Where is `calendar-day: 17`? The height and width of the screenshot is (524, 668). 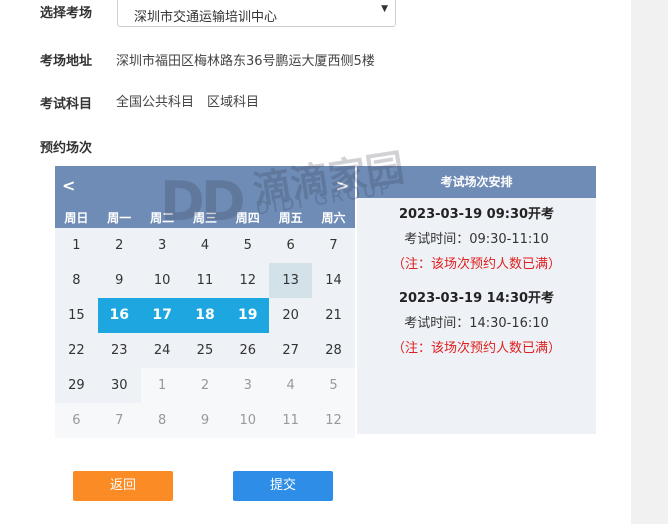 calendar-day: 17 is located at coordinates (162, 315).